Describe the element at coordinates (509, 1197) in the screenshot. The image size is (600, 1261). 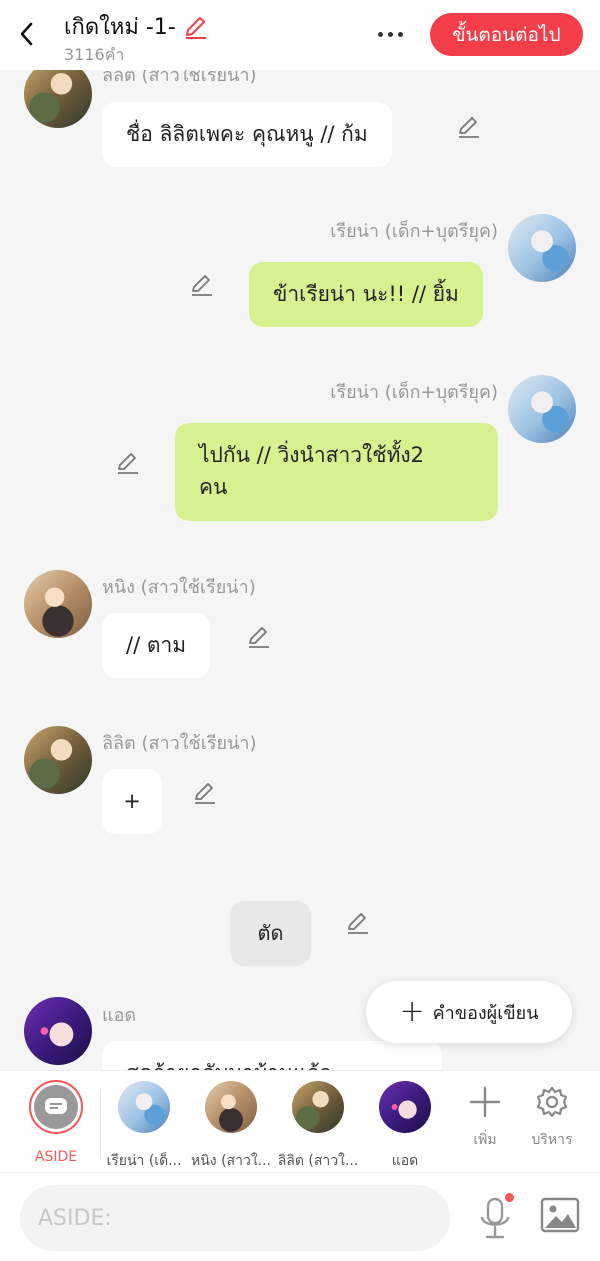
I see `notification-dot` at that location.